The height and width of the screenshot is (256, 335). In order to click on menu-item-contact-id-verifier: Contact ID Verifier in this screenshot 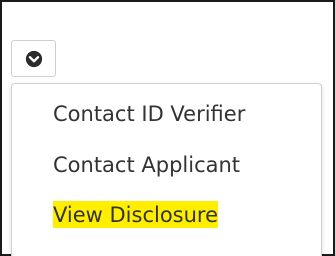, I will do `click(149, 114)`.